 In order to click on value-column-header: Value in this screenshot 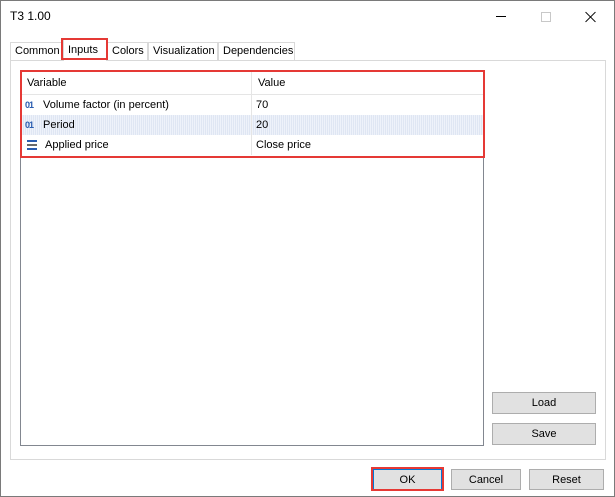, I will do `click(367, 83)`.